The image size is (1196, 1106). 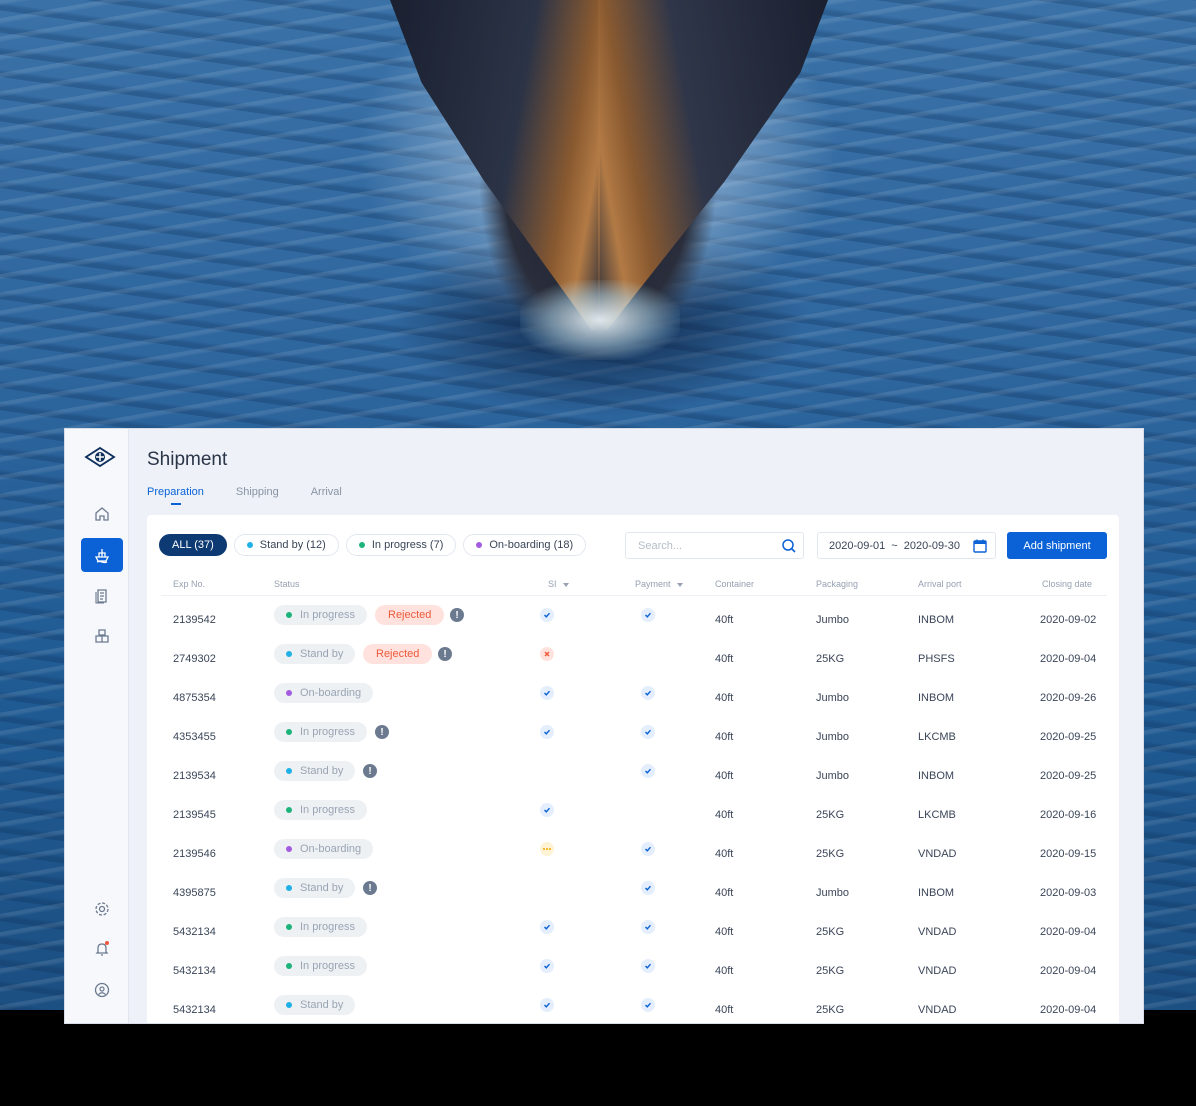 What do you see at coordinates (531, 545) in the screenshot?
I see `filter-on-boarding-label: On-boarding (18)` at bounding box center [531, 545].